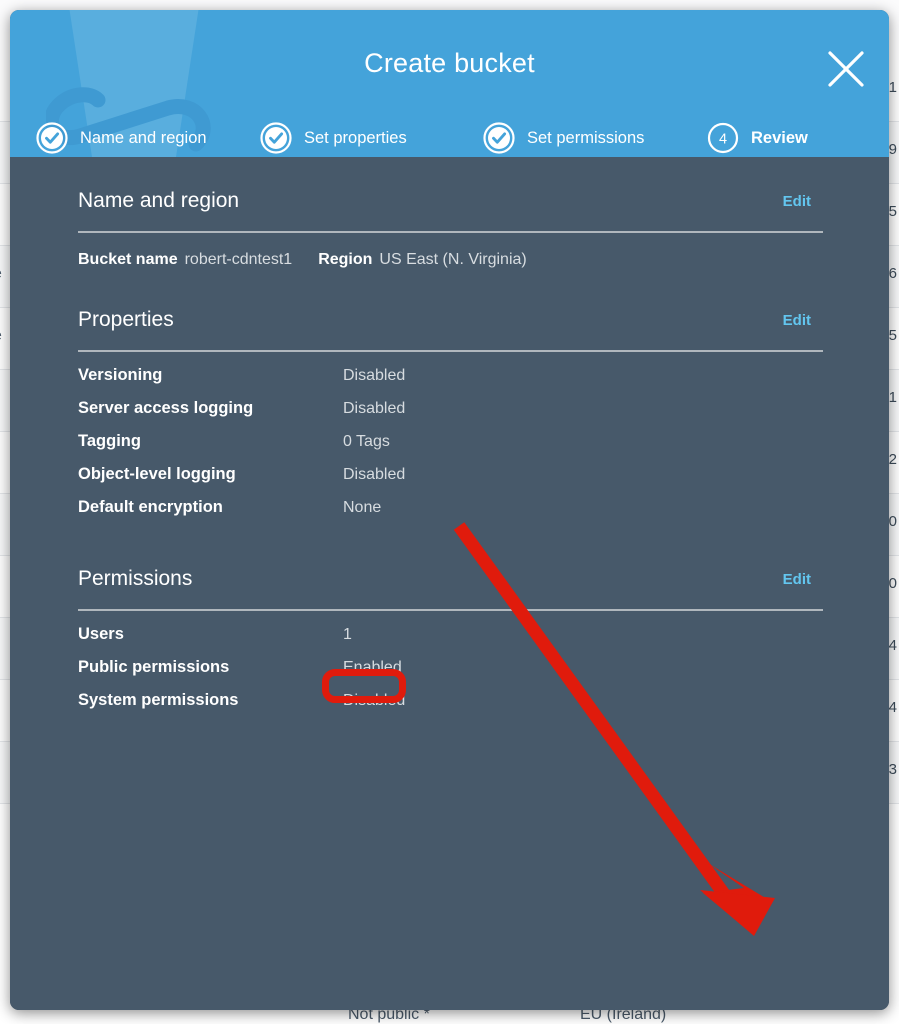 The width and height of the screenshot is (899, 1024). Describe the element at coordinates (159, 200) in the screenshot. I see `section-title: Name and region` at that location.